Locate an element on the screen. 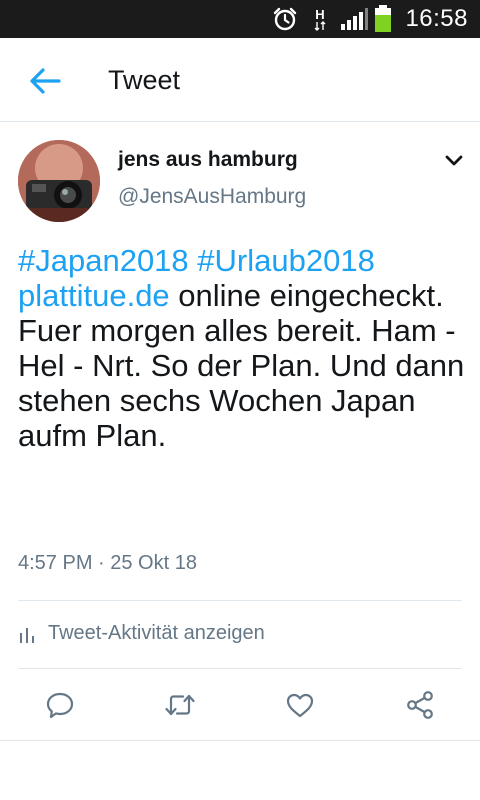 Image resolution: width=480 pixels, height=800 pixels. reply-button is located at coordinates (60, 707).